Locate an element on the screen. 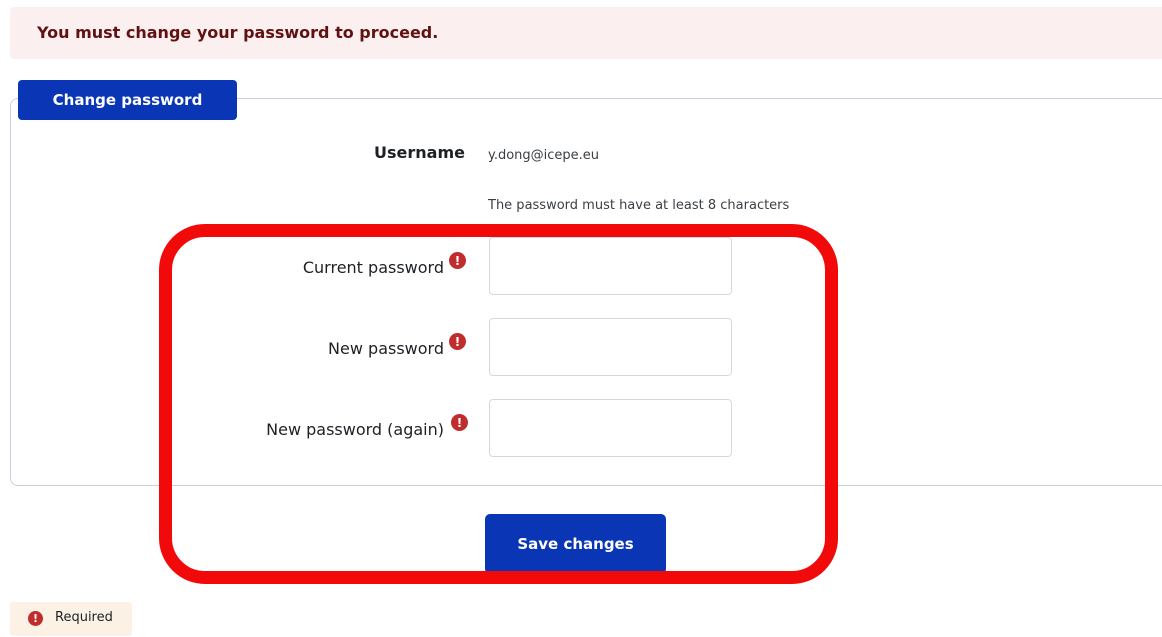  required-legend-label: Required is located at coordinates (84, 617).